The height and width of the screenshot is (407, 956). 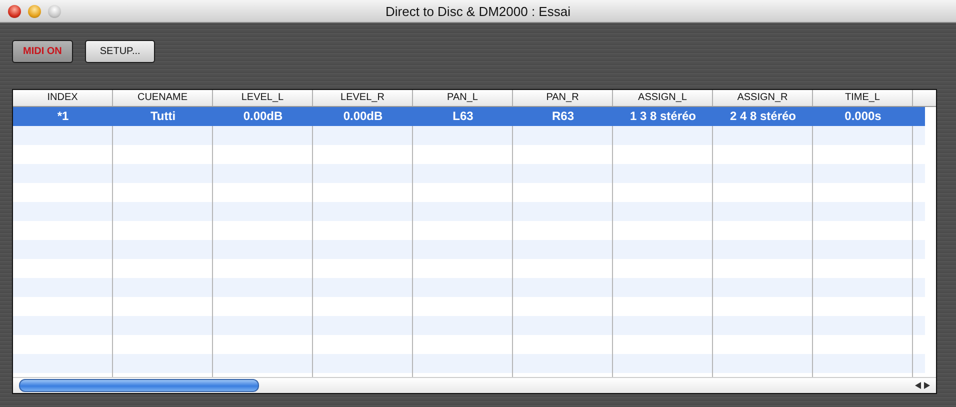 I want to click on table-cell-text: 2 4 8 stéréo, so click(x=763, y=116).